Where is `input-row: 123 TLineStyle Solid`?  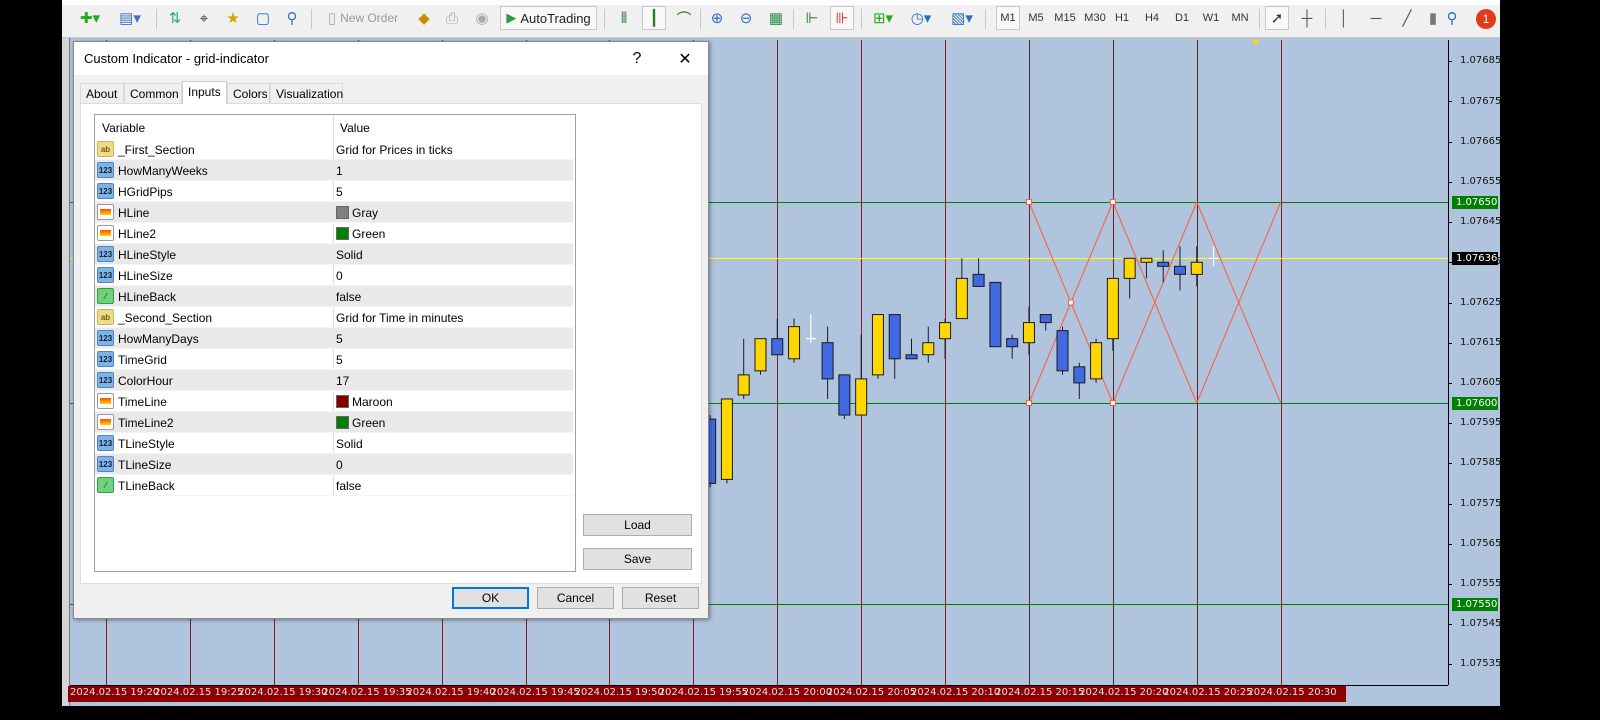 input-row: 123 TLineStyle Solid is located at coordinates (334, 443).